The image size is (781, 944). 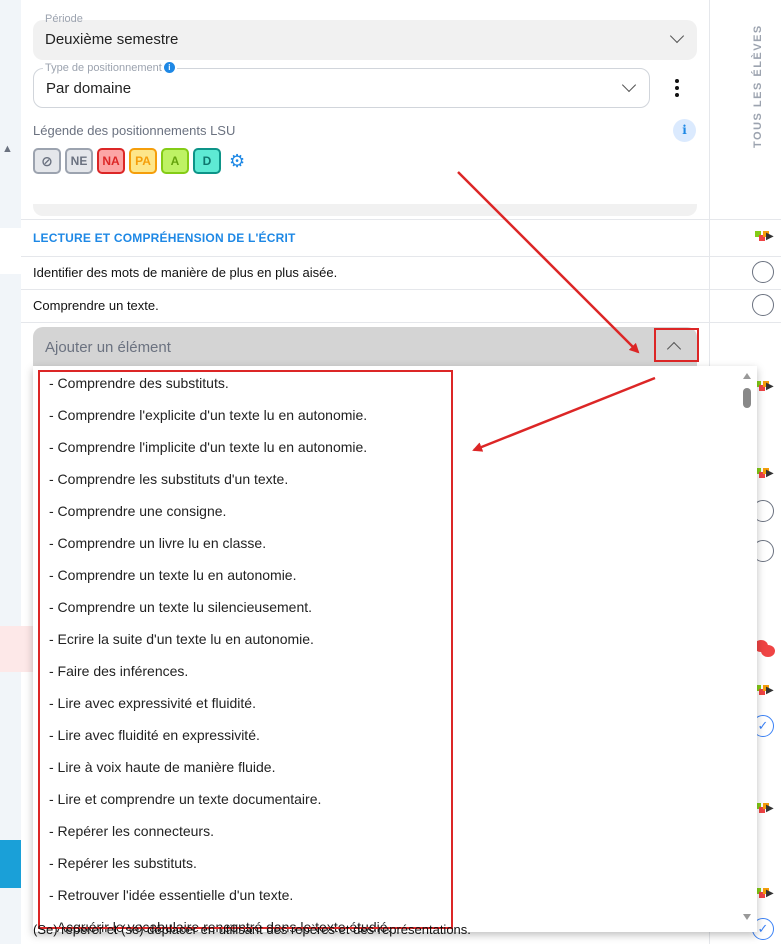 I want to click on scrollbar-thumb, so click(x=747, y=398).